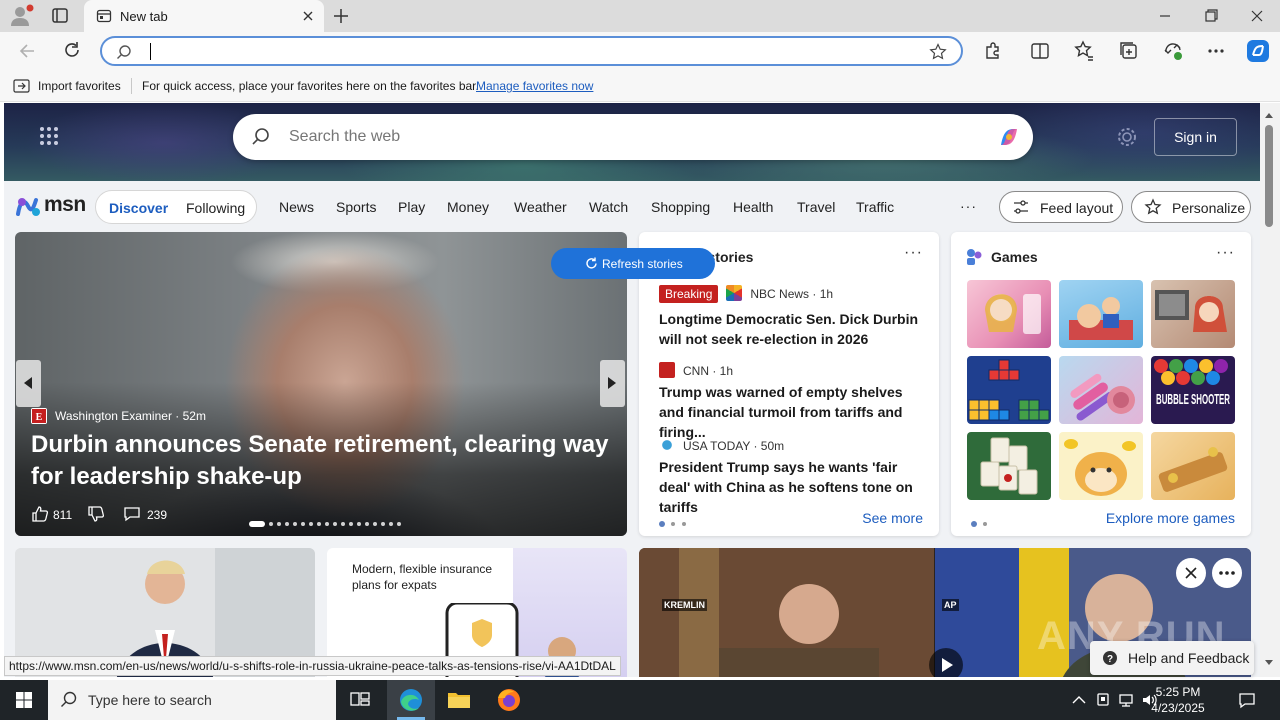  What do you see at coordinates (1191, 573) in the screenshot?
I see `close-video-icon` at bounding box center [1191, 573].